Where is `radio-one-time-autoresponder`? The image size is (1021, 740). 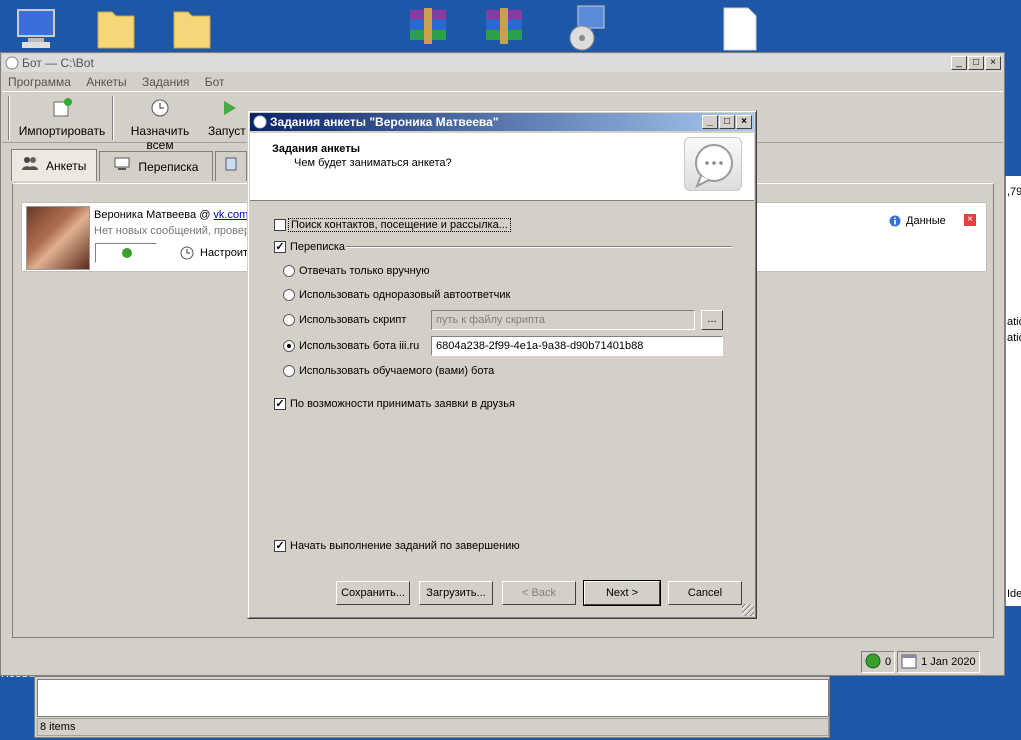
radio-one-time-autoresponder is located at coordinates (289, 295).